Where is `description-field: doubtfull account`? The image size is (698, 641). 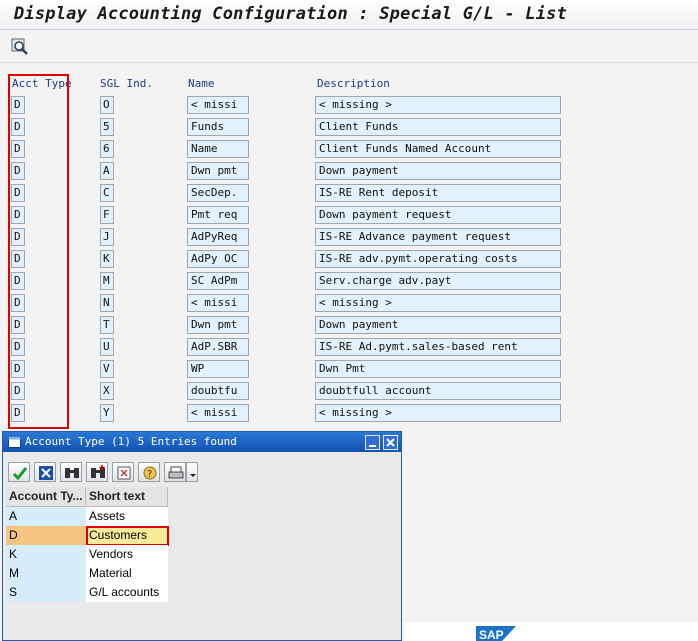 description-field: doubtfull account is located at coordinates (438, 391).